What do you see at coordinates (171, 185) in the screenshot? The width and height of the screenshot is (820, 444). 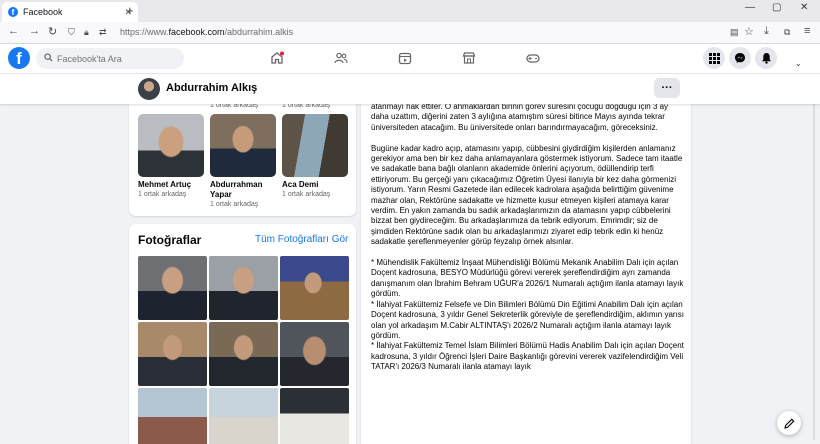 I see `friend-name: Mehmet Artuç` at bounding box center [171, 185].